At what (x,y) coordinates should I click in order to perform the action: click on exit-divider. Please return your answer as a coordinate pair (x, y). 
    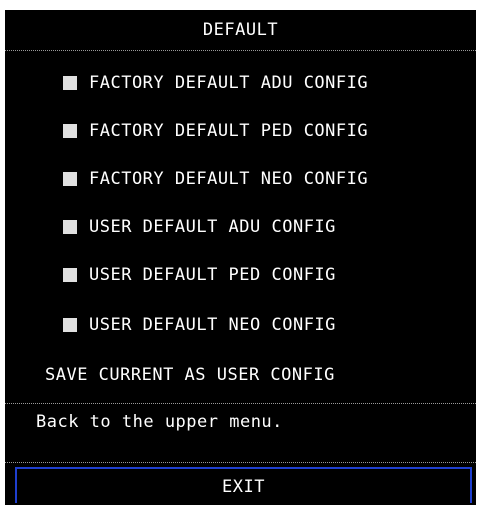
    Looking at the image, I should click on (240, 462).